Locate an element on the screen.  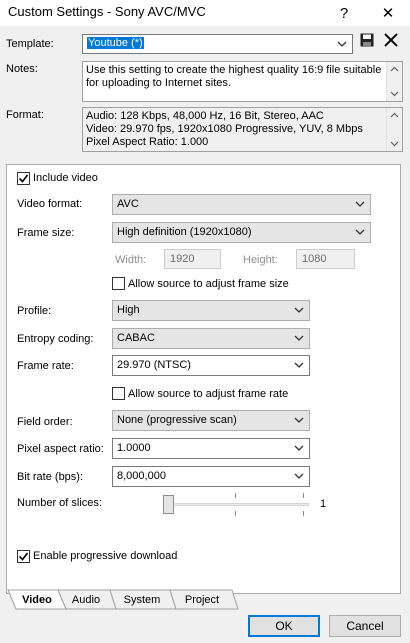
slices-slider is located at coordinates (236, 506).